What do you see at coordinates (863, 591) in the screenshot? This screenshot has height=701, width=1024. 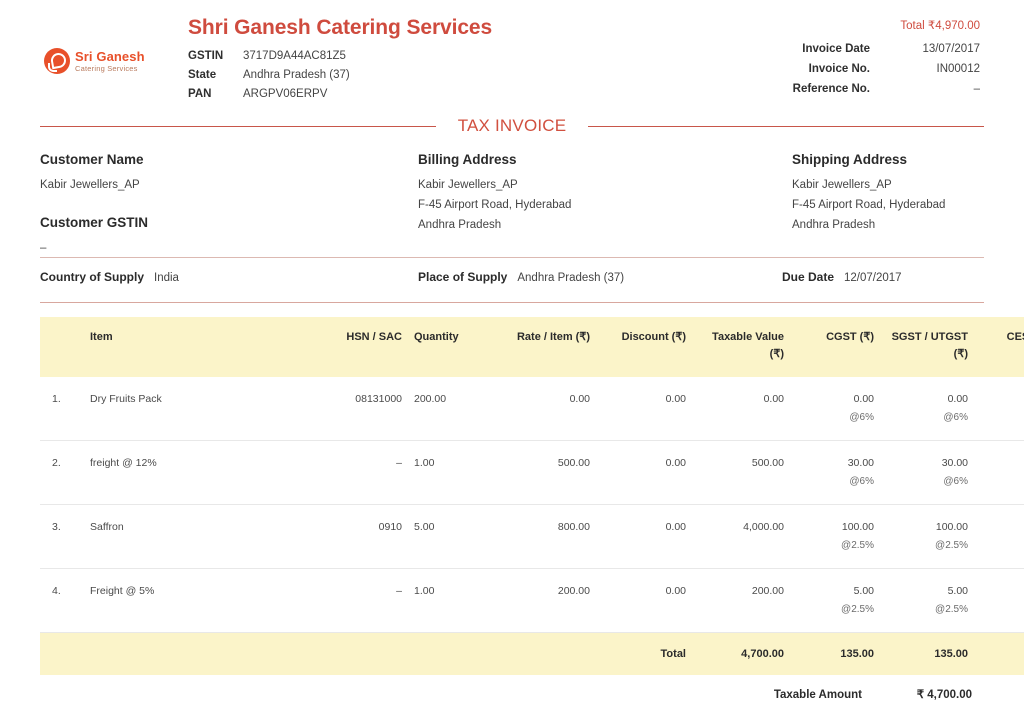 I see `row-cgst-amount: 5.00` at bounding box center [863, 591].